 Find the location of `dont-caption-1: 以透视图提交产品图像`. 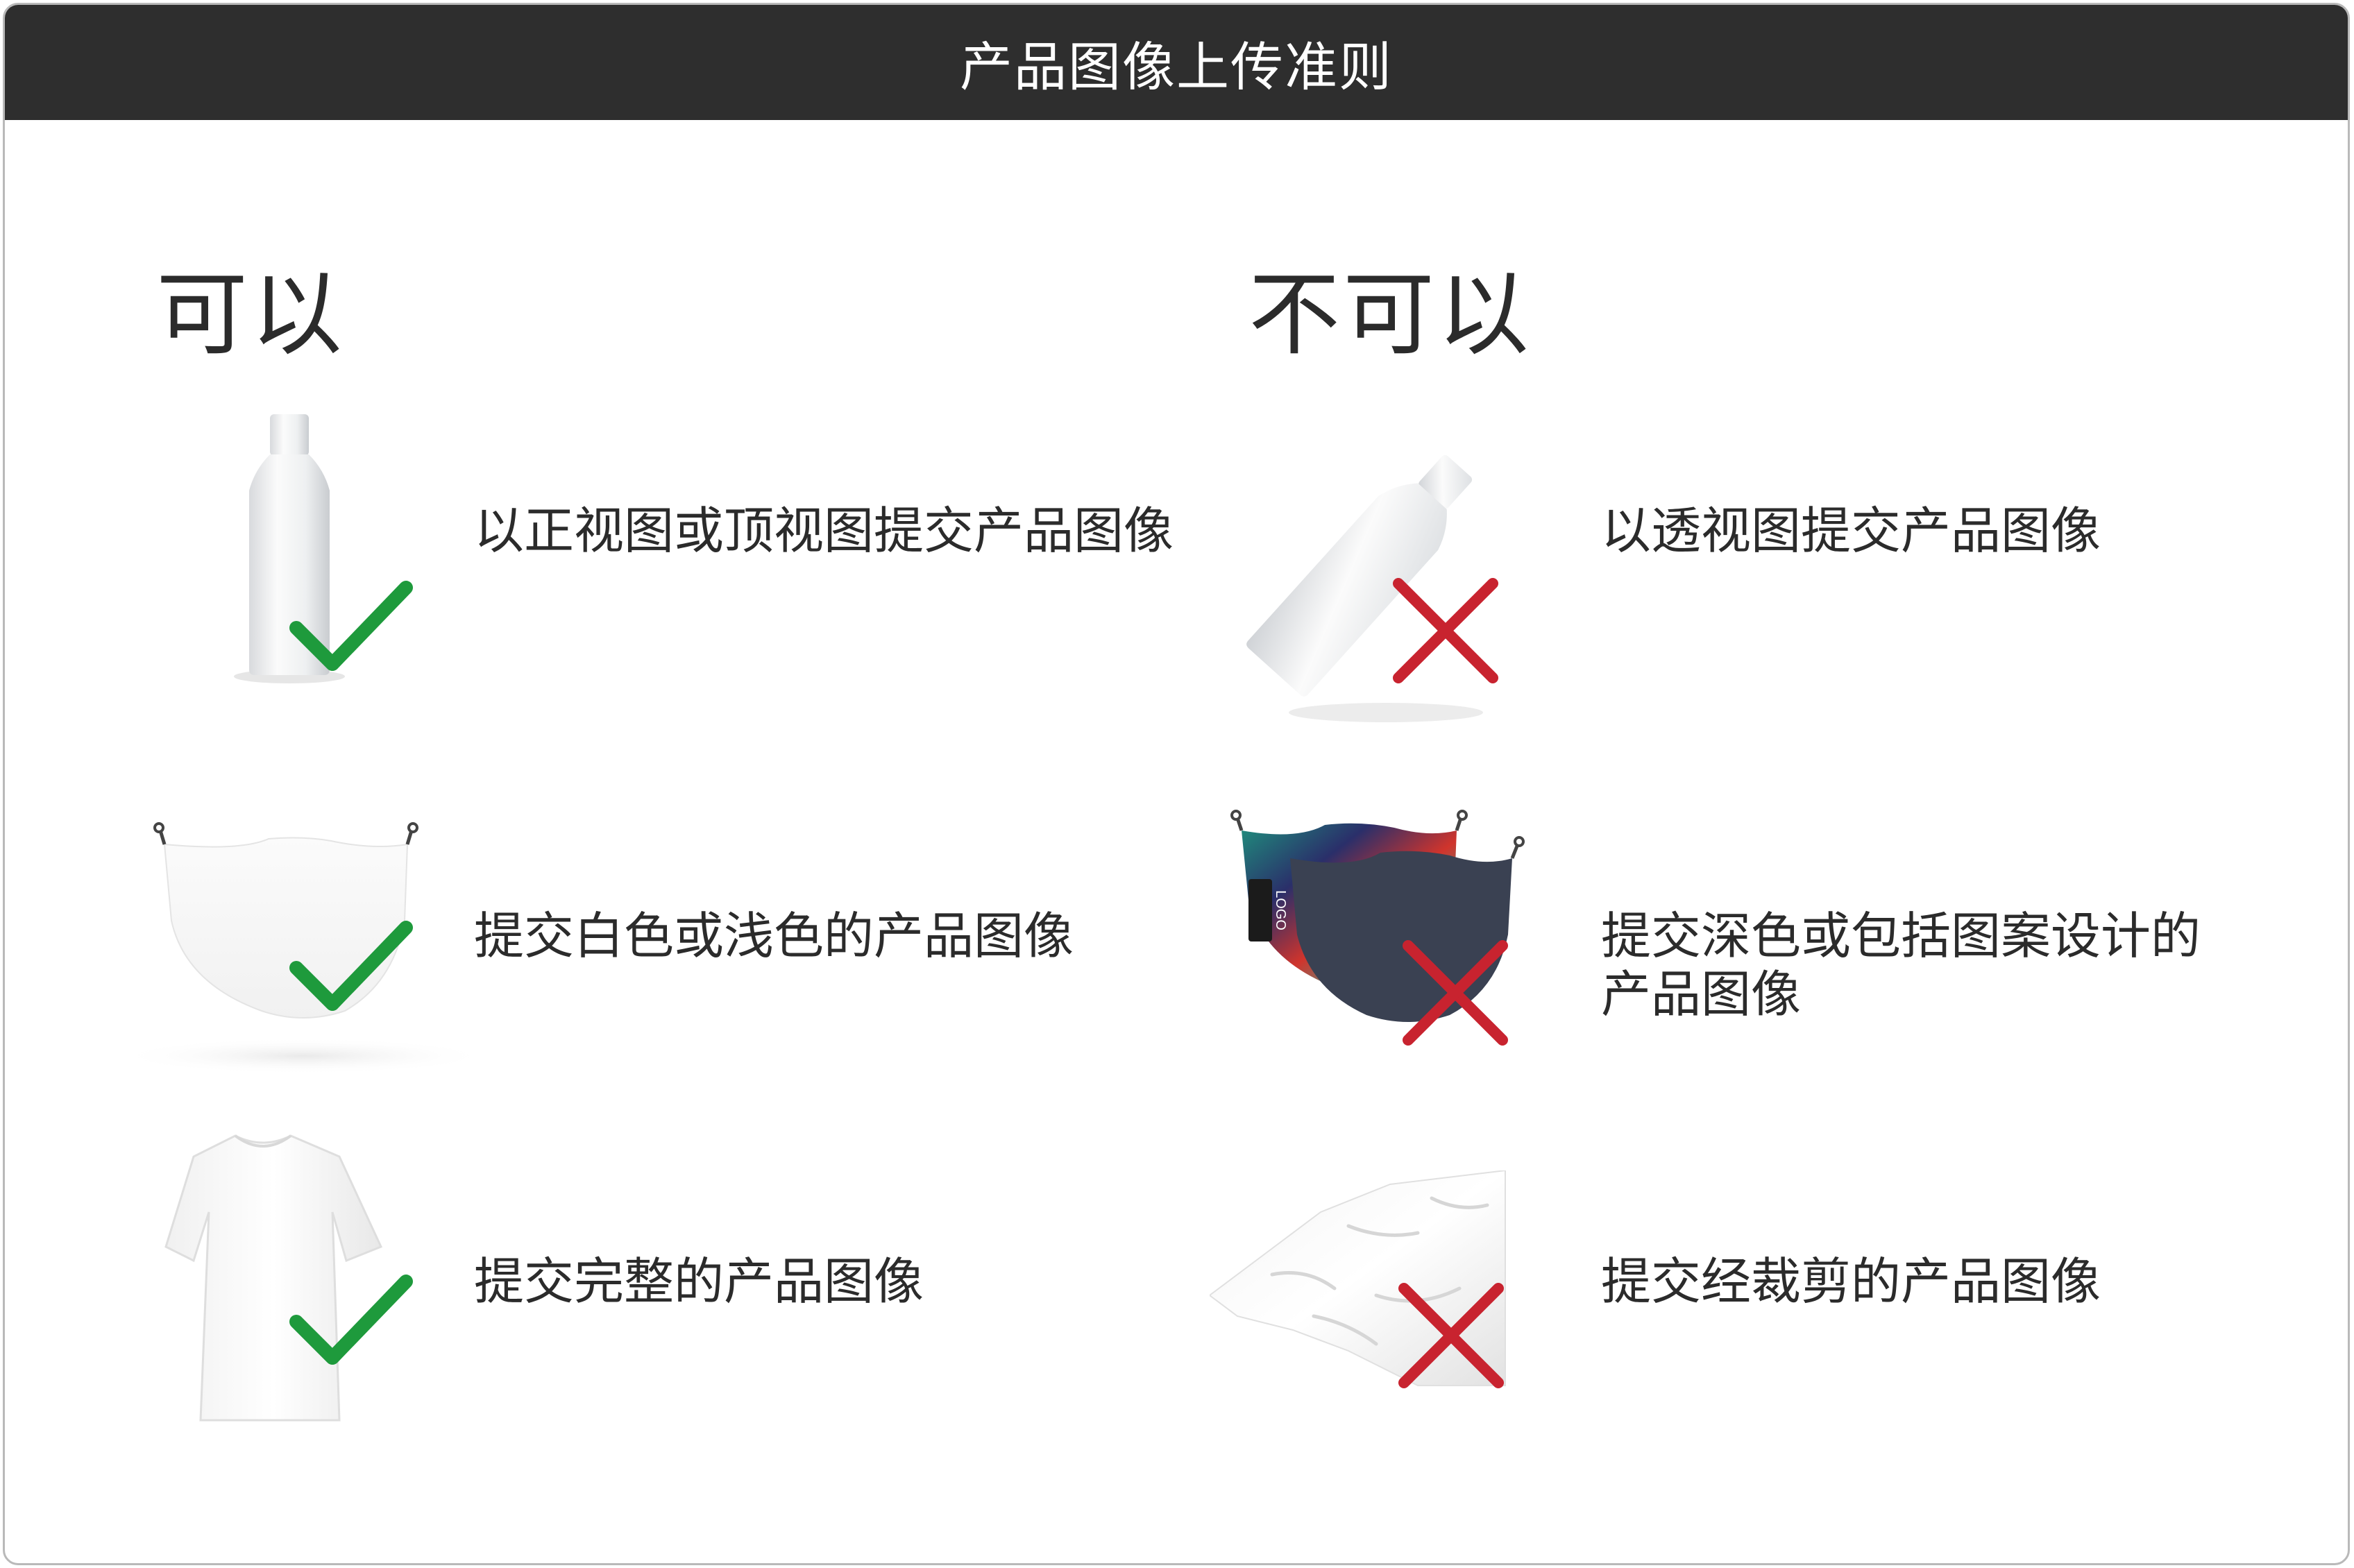

dont-caption-1: 以透视图提交产品图像 is located at coordinates (1851, 531).